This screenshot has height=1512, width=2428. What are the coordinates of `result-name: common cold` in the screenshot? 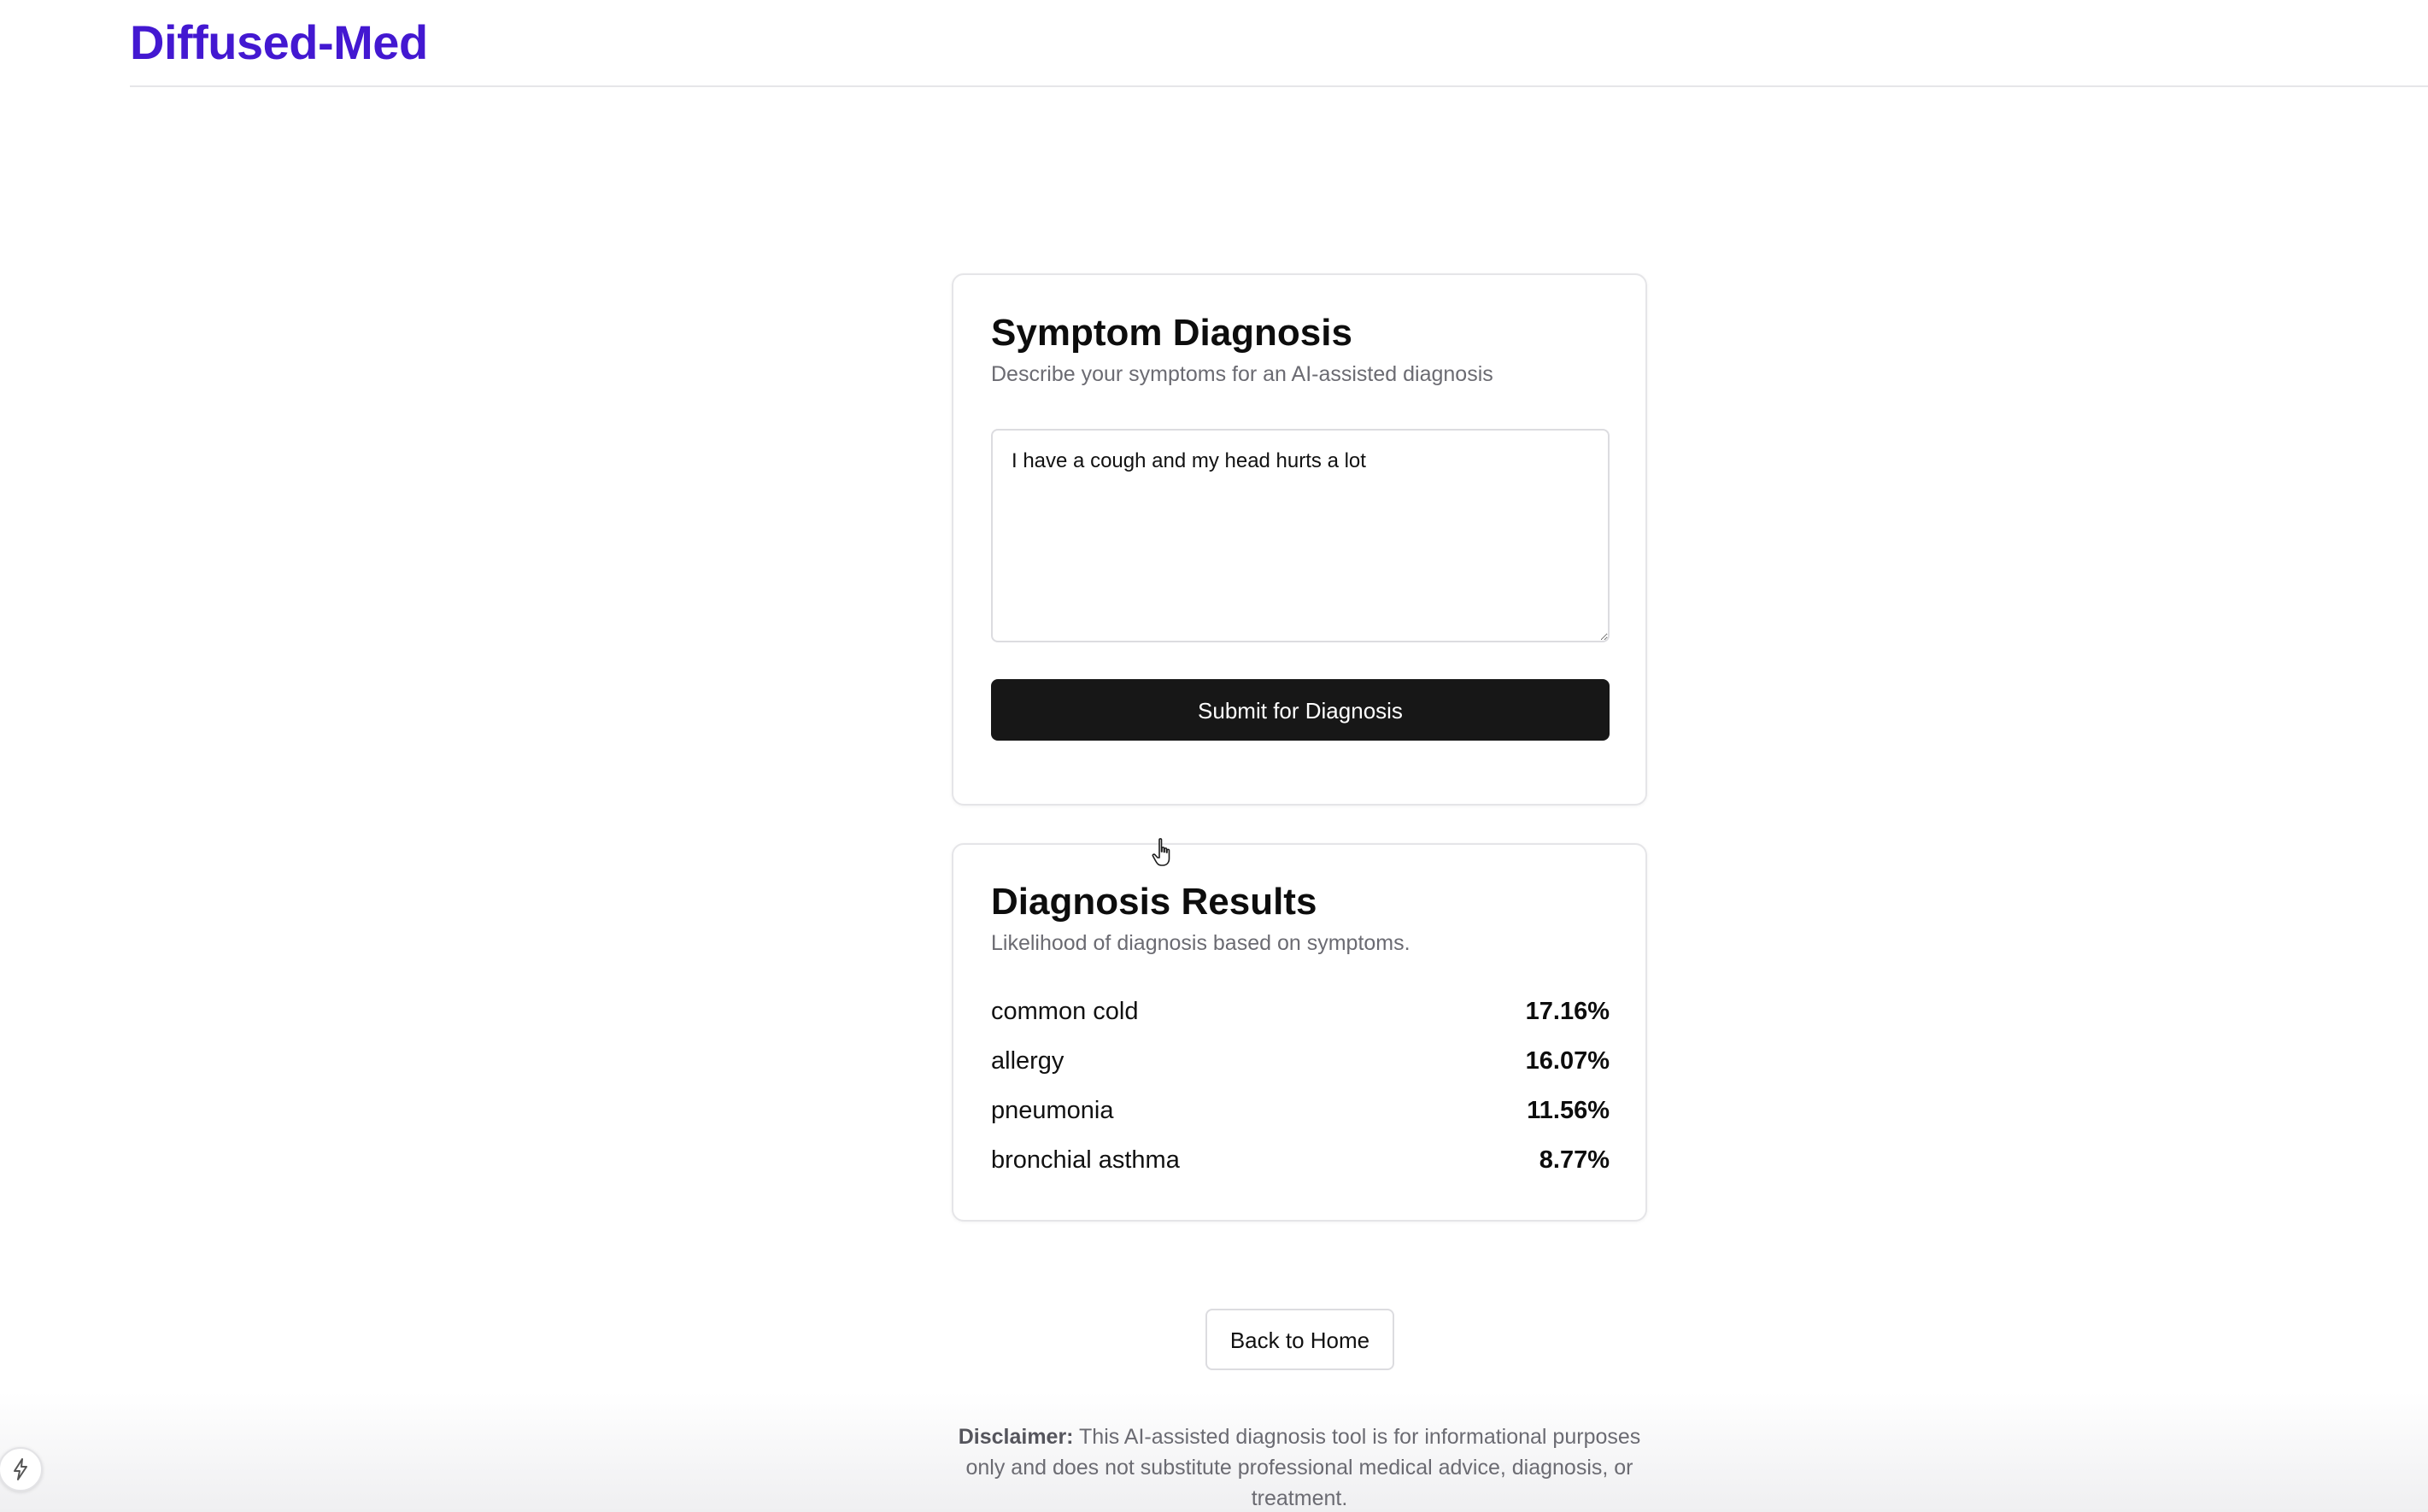 It's located at (1065, 1011).